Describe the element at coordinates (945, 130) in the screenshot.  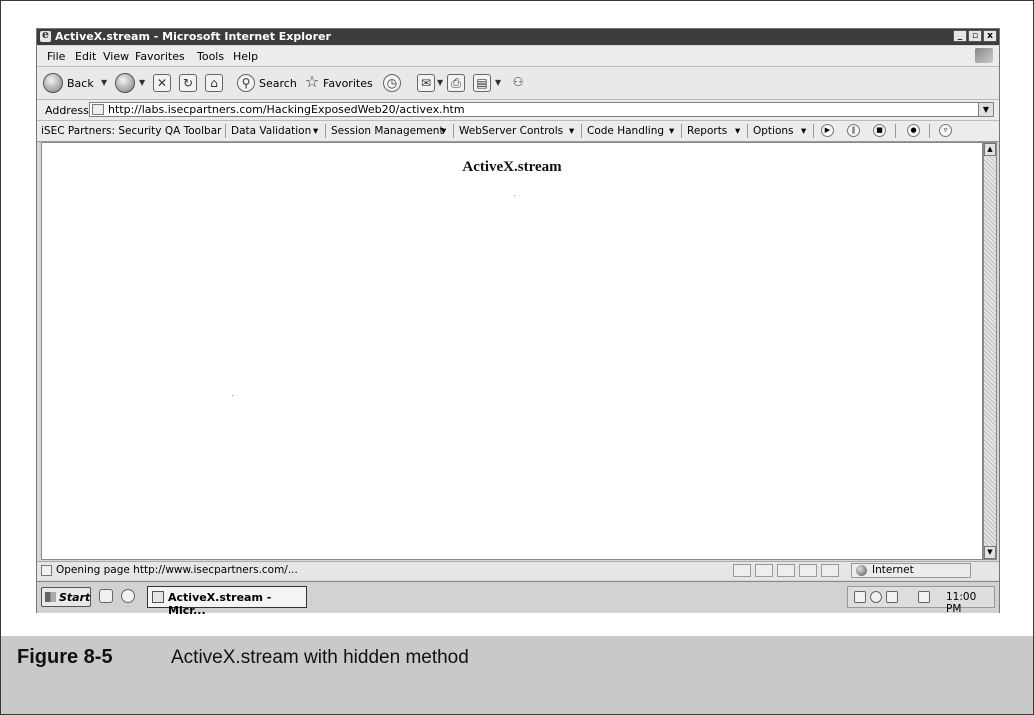
I see `toolbar-options-icon: ▿` at that location.